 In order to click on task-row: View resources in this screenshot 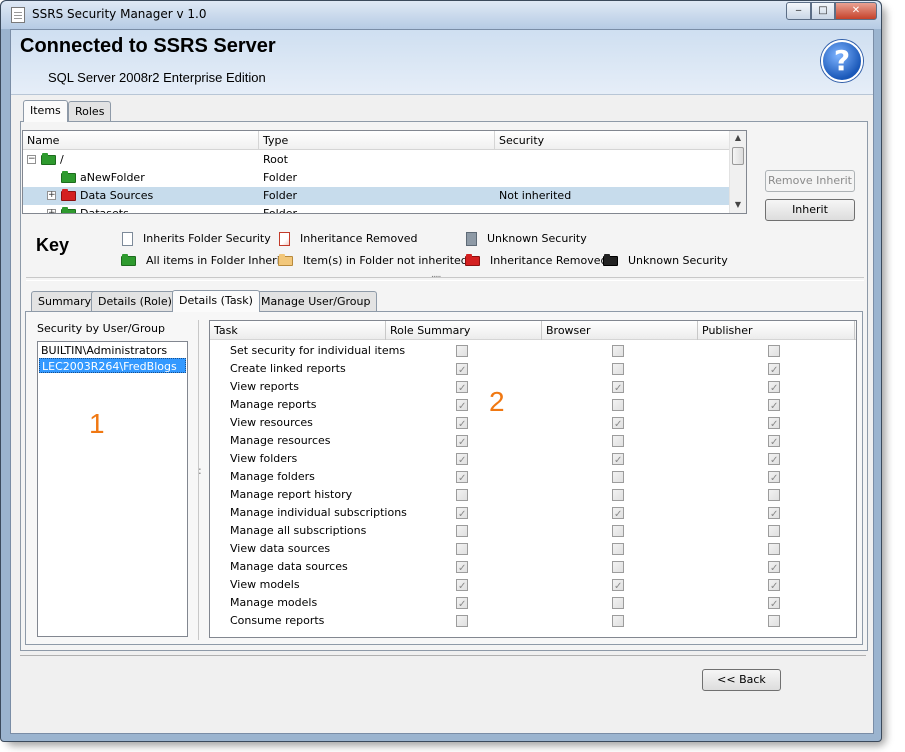, I will do `click(533, 424)`.